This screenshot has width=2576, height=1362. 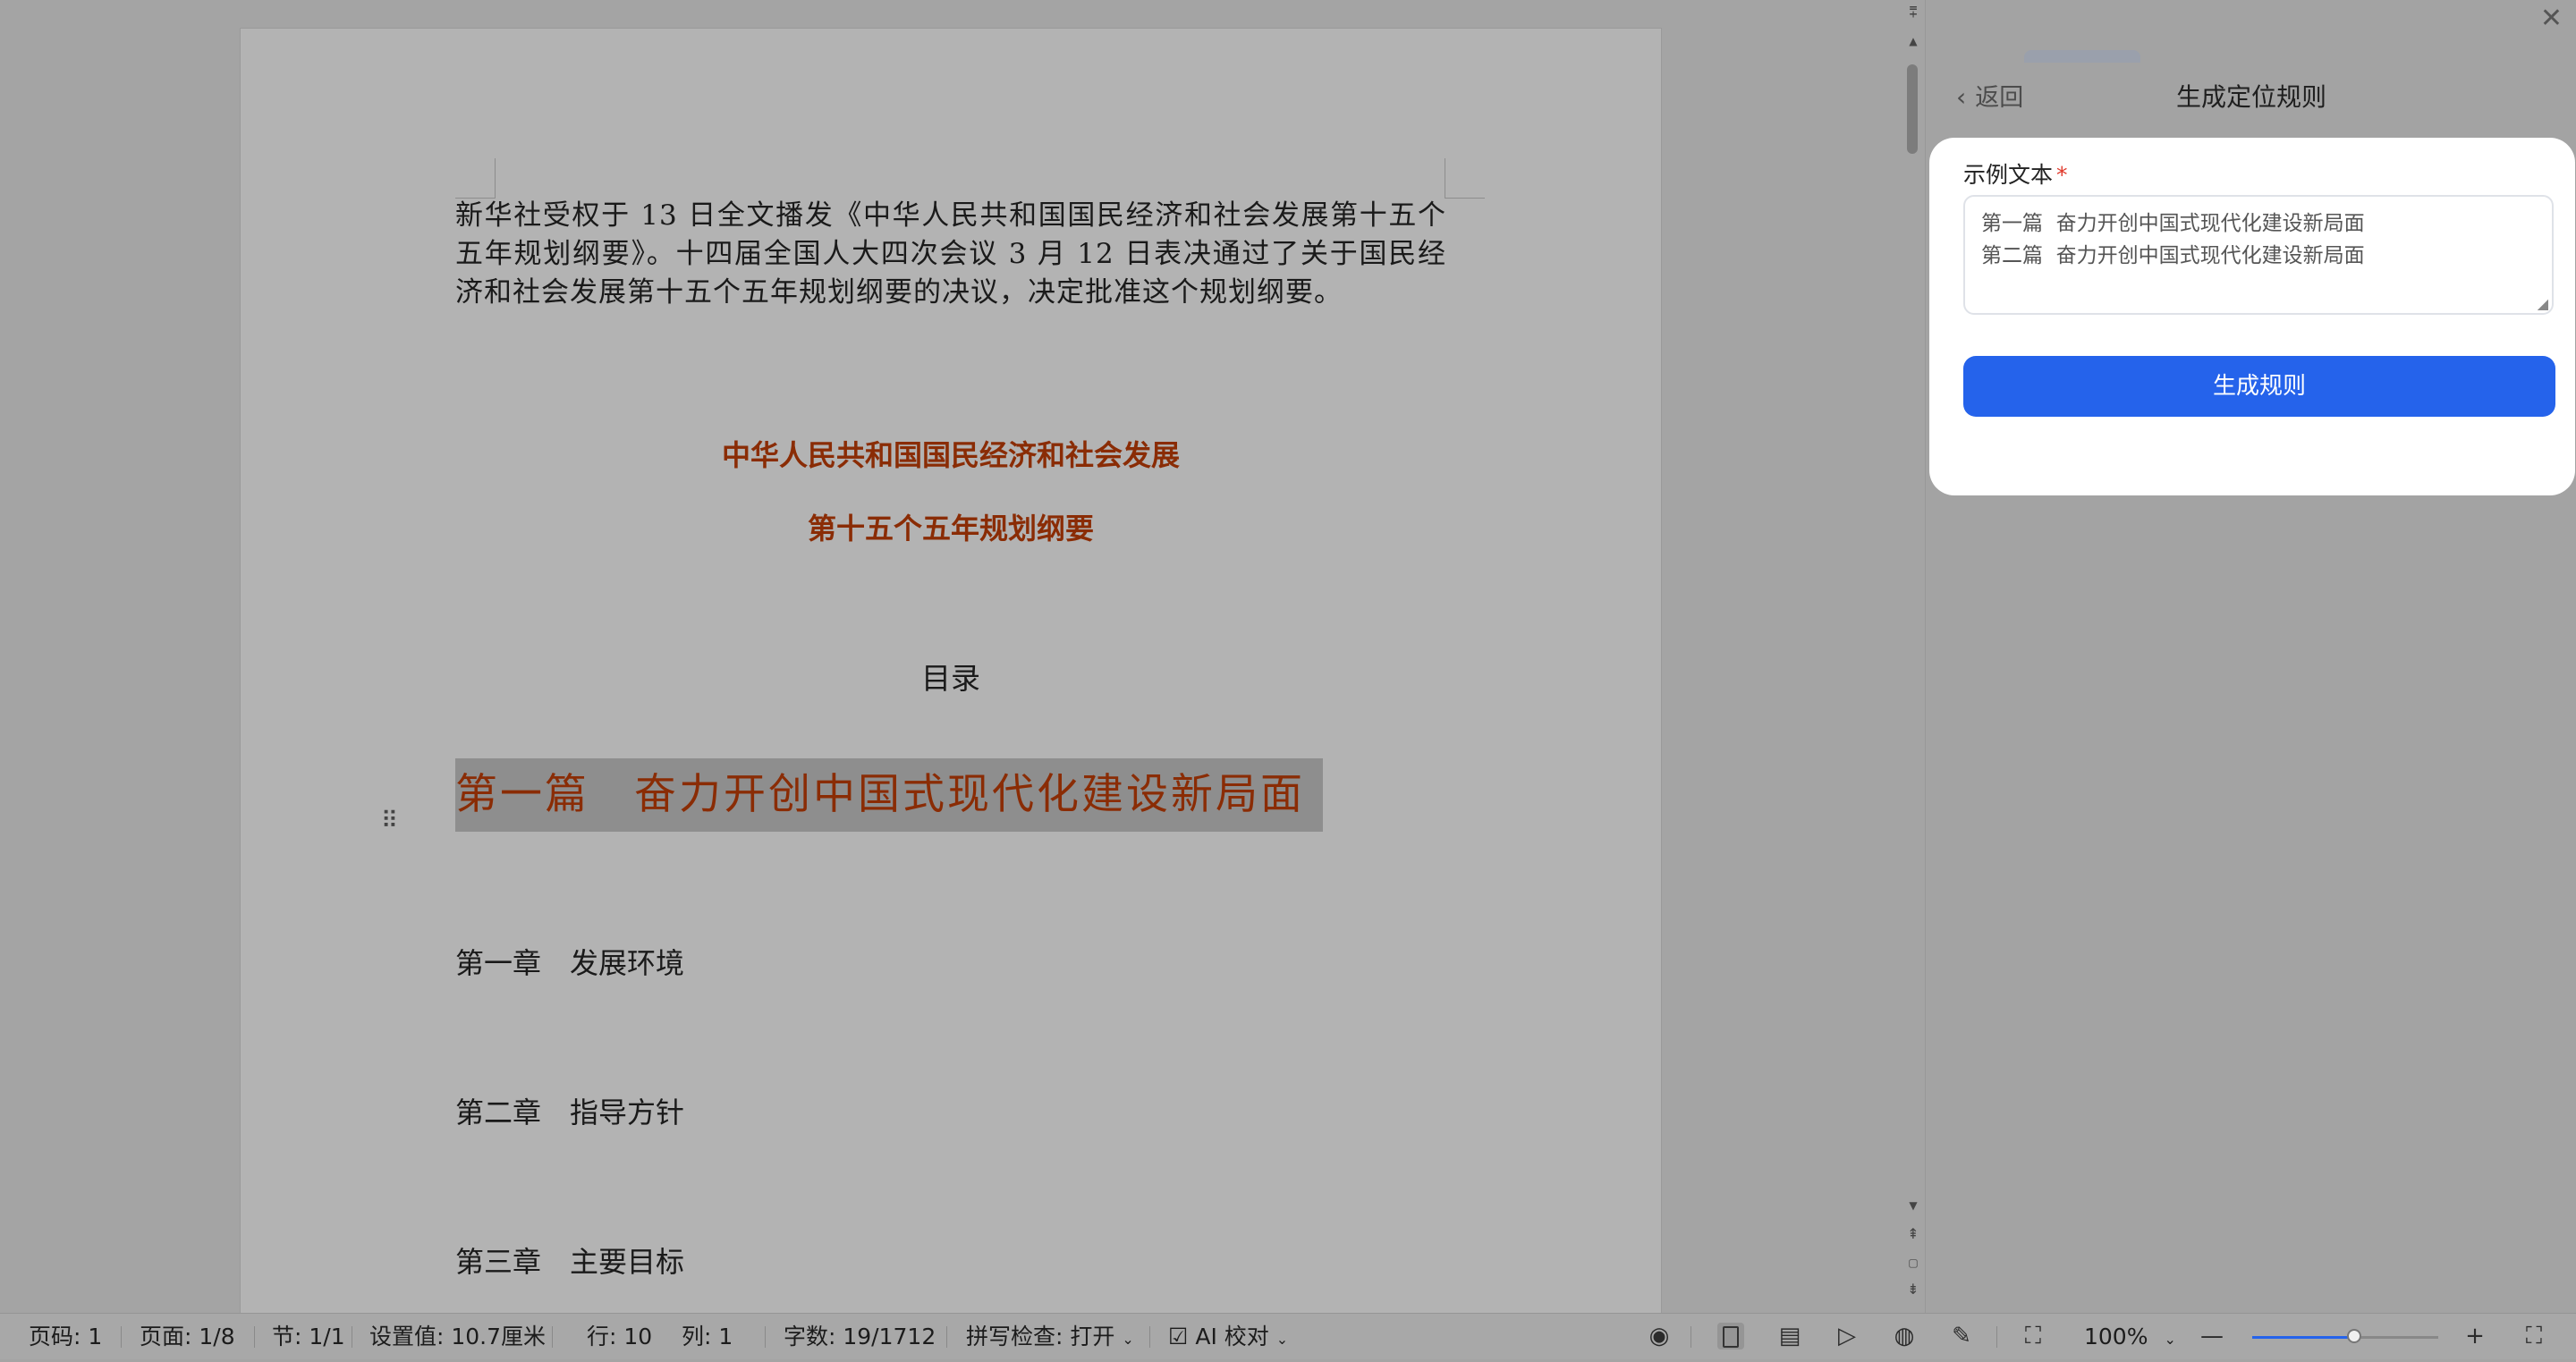 What do you see at coordinates (2354, 1336) in the screenshot?
I see `zoom-slider-handle` at bounding box center [2354, 1336].